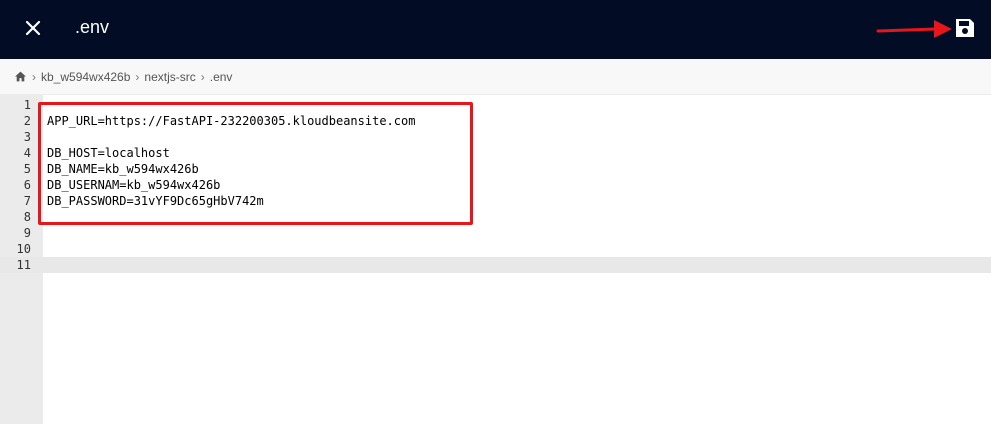  Describe the element at coordinates (23, 249) in the screenshot. I see `line-number: 10` at that location.